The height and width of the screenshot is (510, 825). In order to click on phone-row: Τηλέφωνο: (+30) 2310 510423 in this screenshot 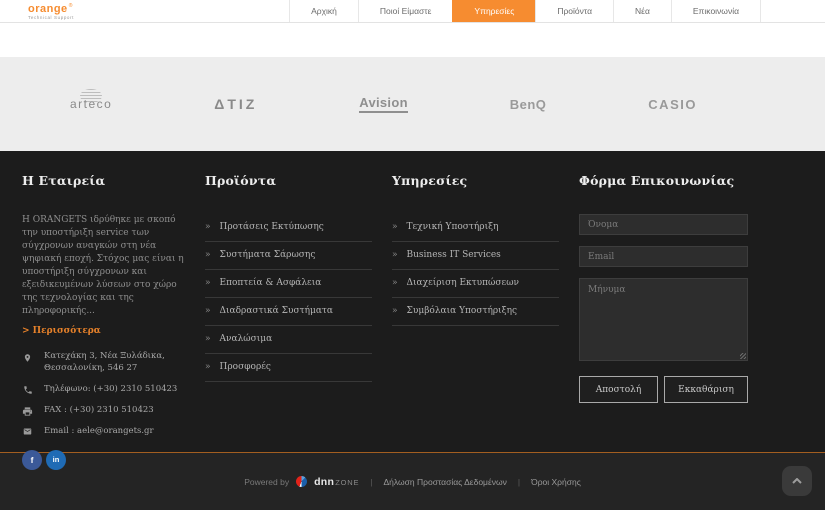, I will do `click(103, 390)`.